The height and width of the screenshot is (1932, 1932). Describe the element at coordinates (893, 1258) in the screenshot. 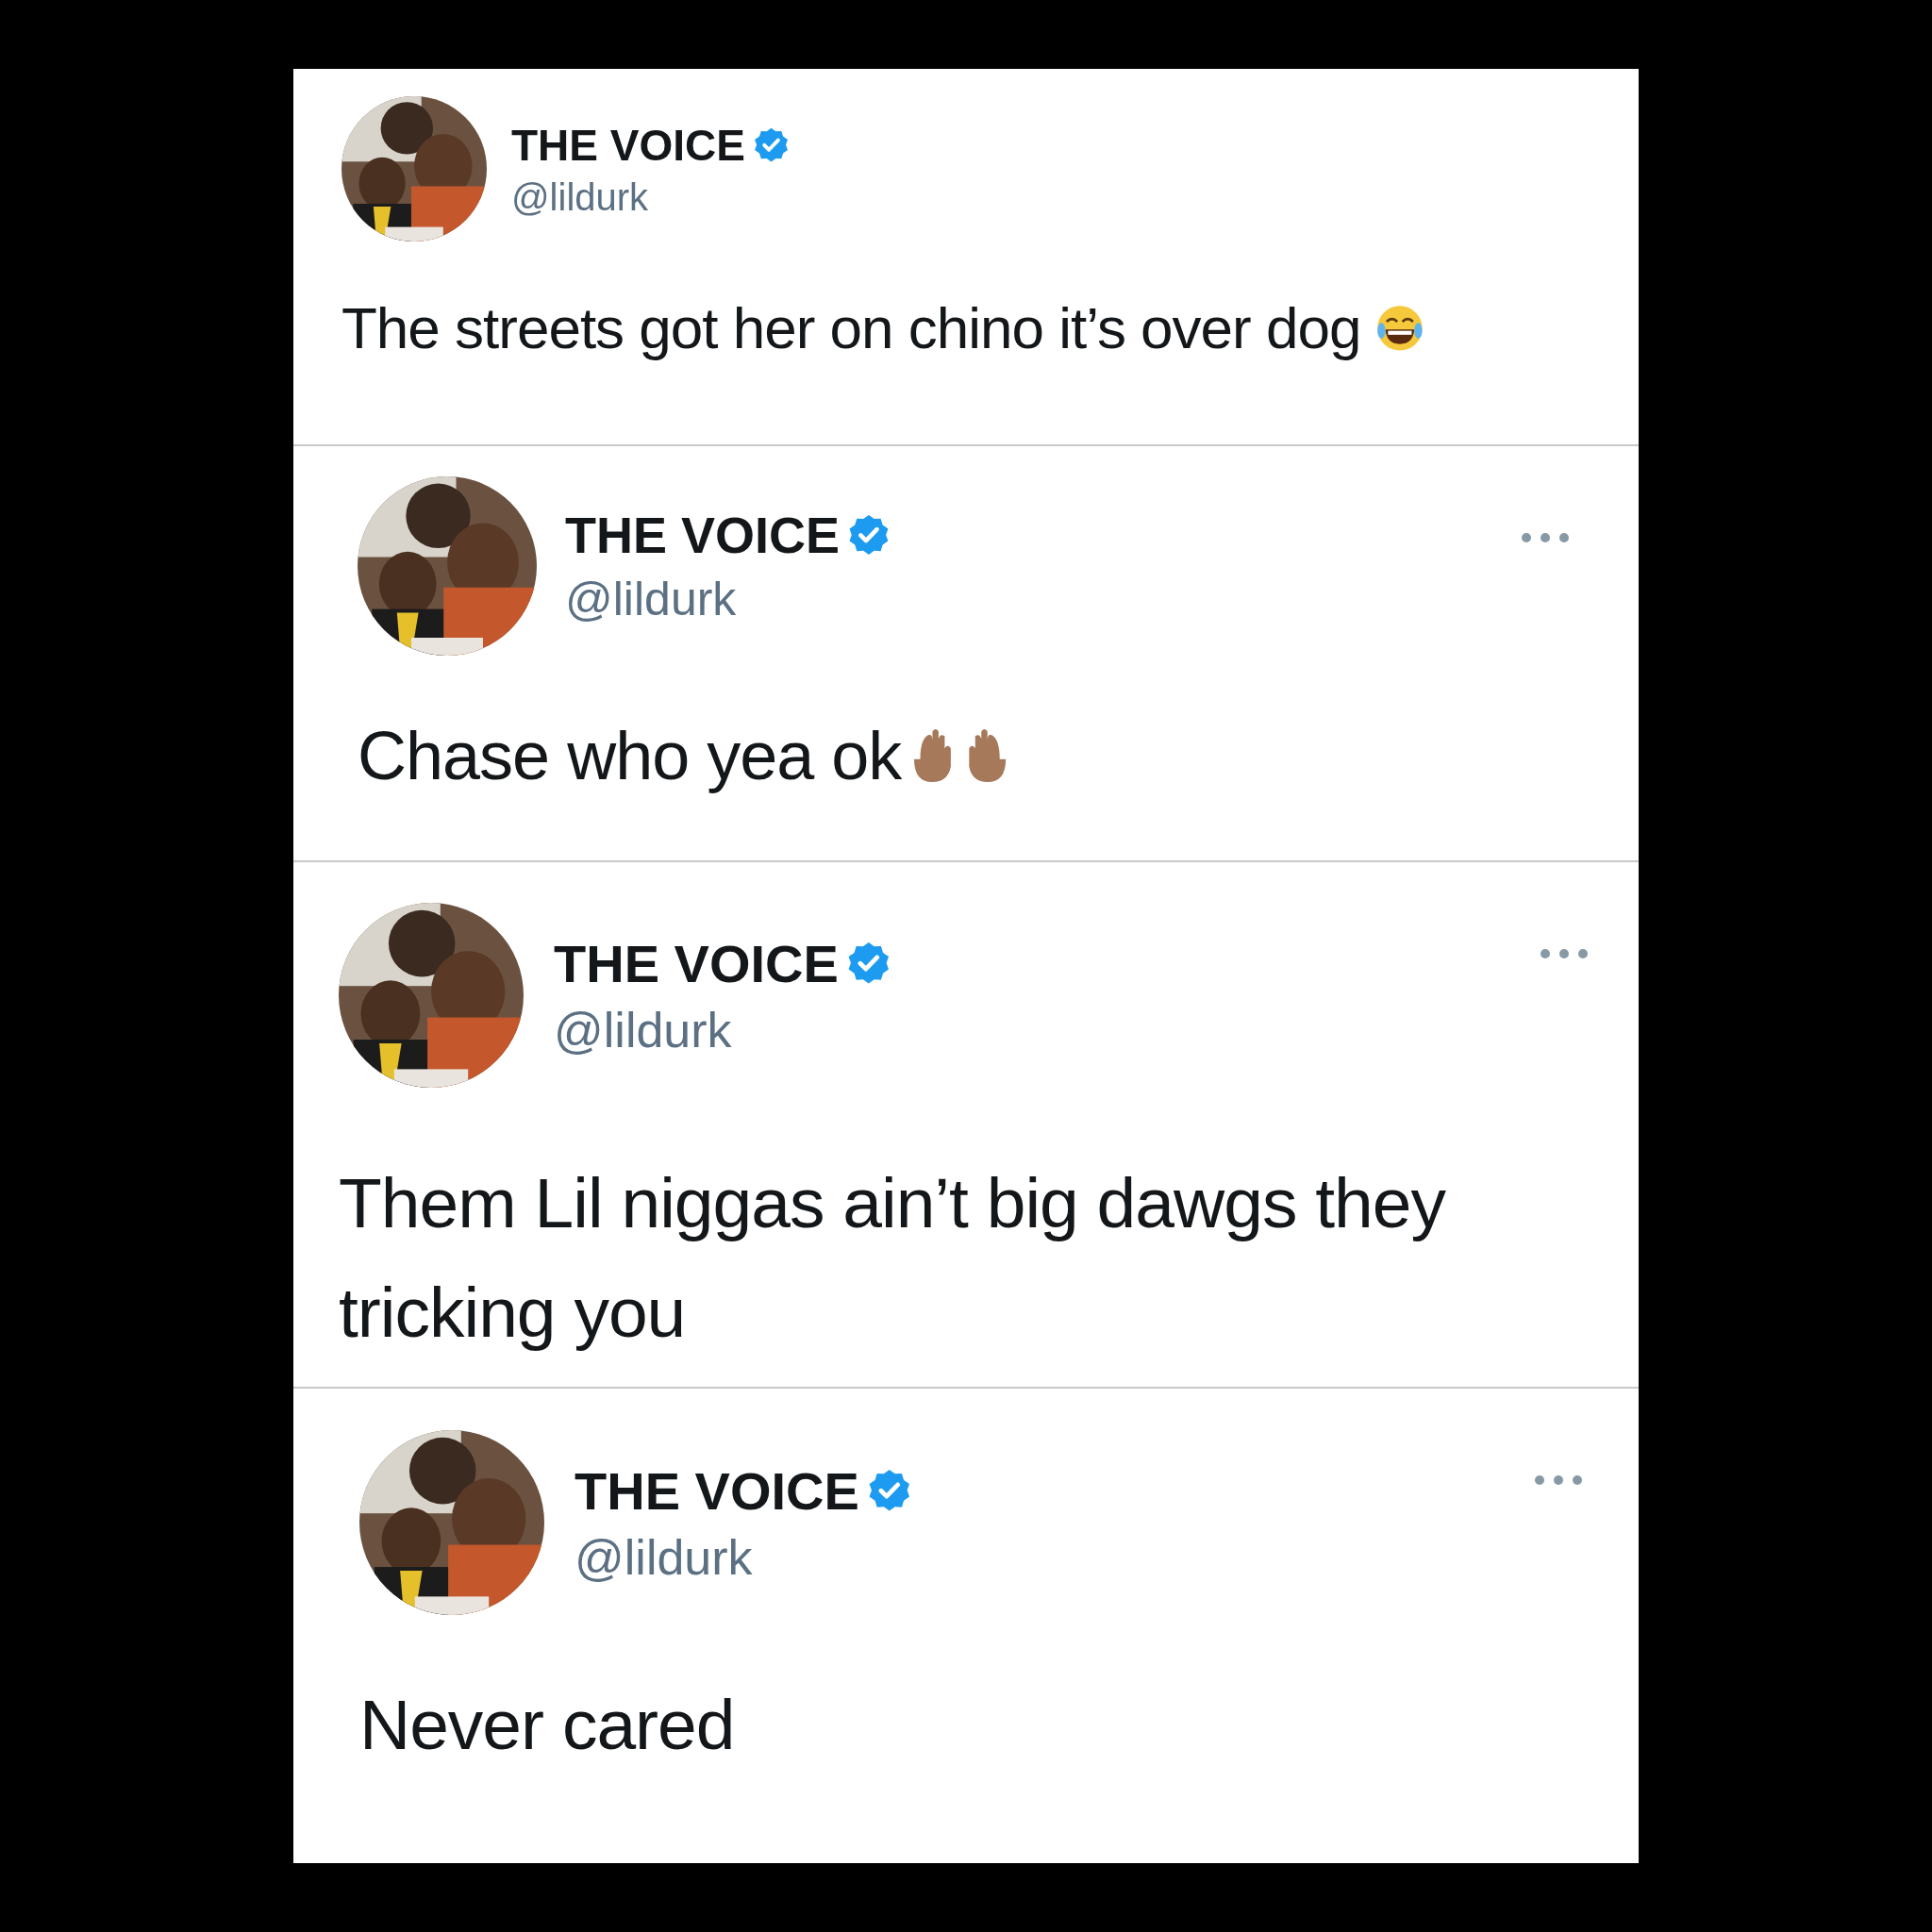

I see `tweet-text: Them Lil niggas ain’t big dawgs they tricking you` at that location.